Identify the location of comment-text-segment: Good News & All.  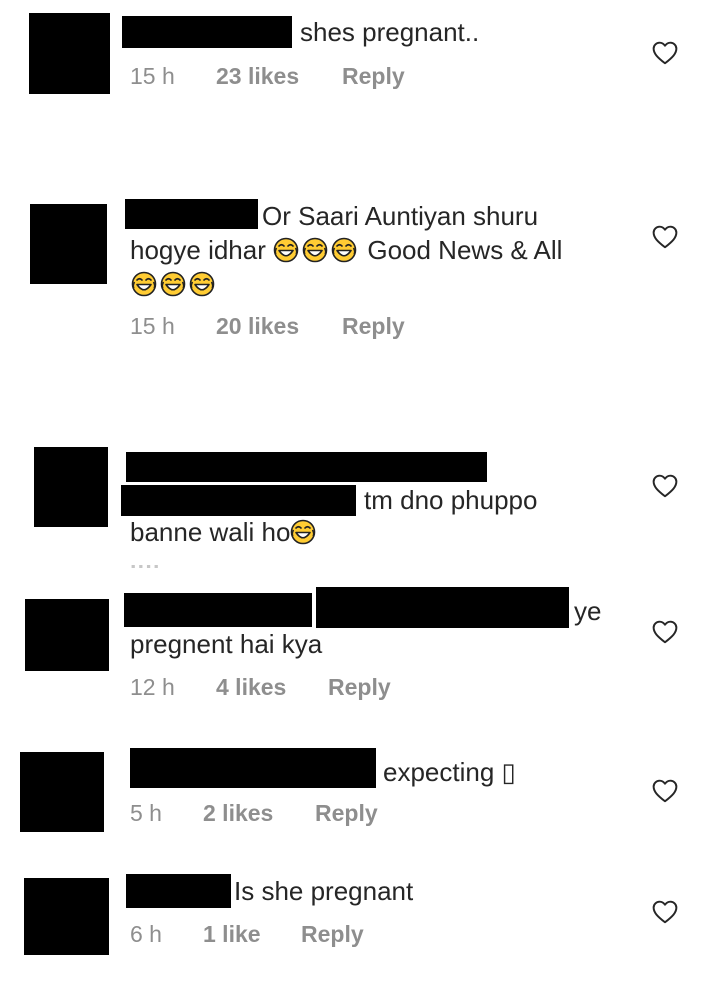
(465, 250).